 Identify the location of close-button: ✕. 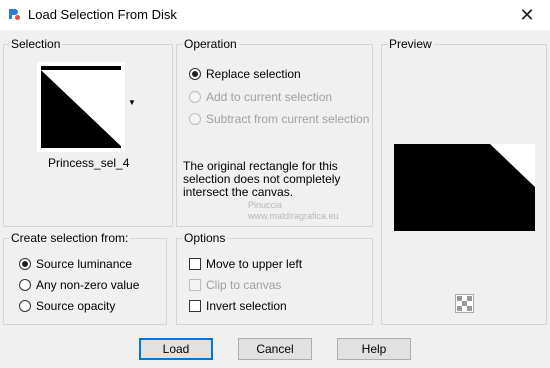
(527, 15).